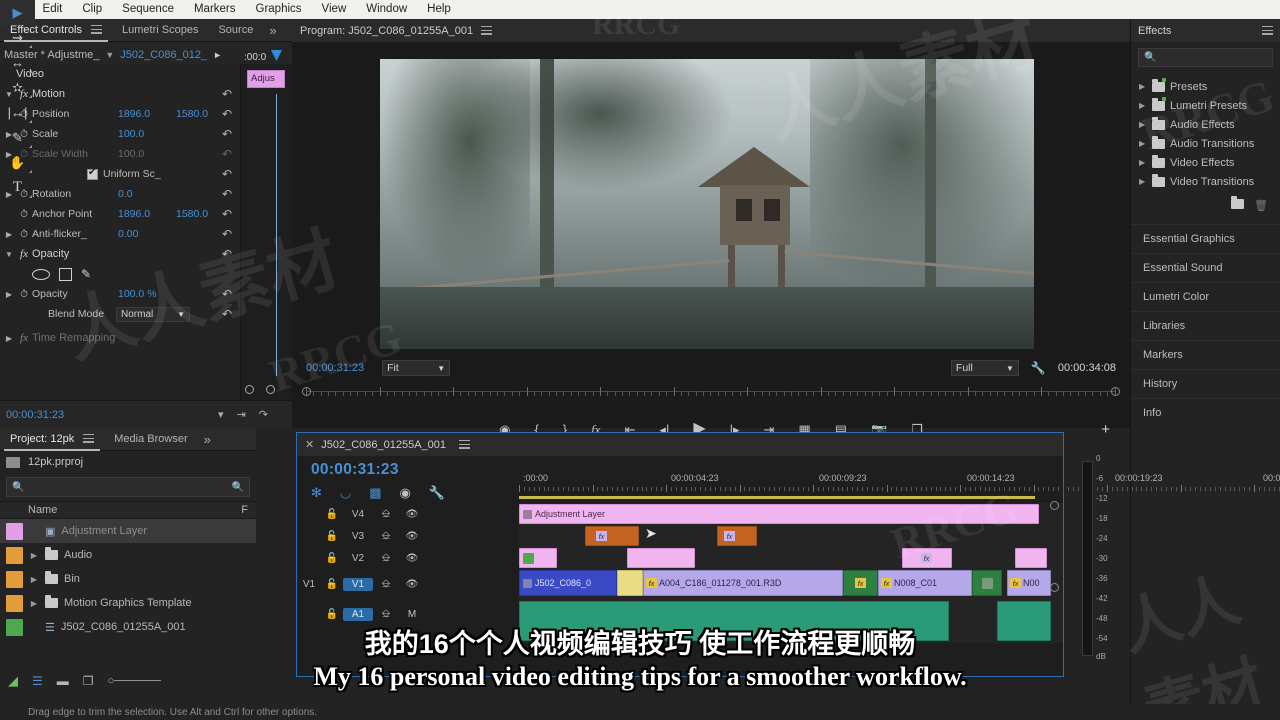  I want to click on hand-tool: ✋, so click(17, 162).